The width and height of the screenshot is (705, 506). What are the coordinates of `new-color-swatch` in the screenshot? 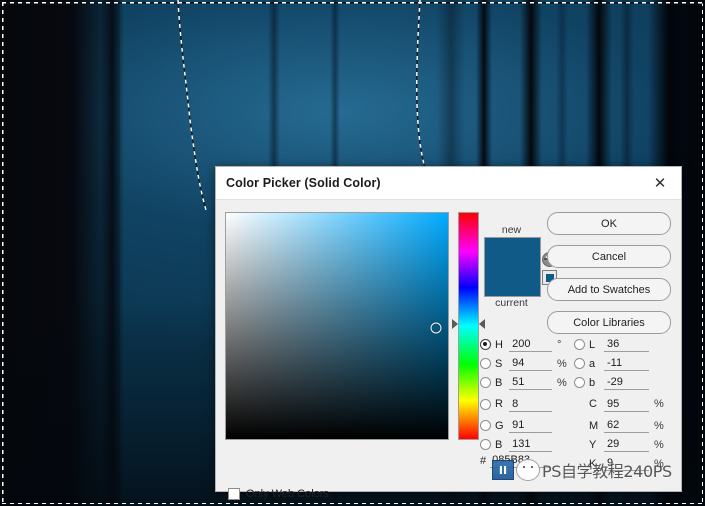 It's located at (512, 267).